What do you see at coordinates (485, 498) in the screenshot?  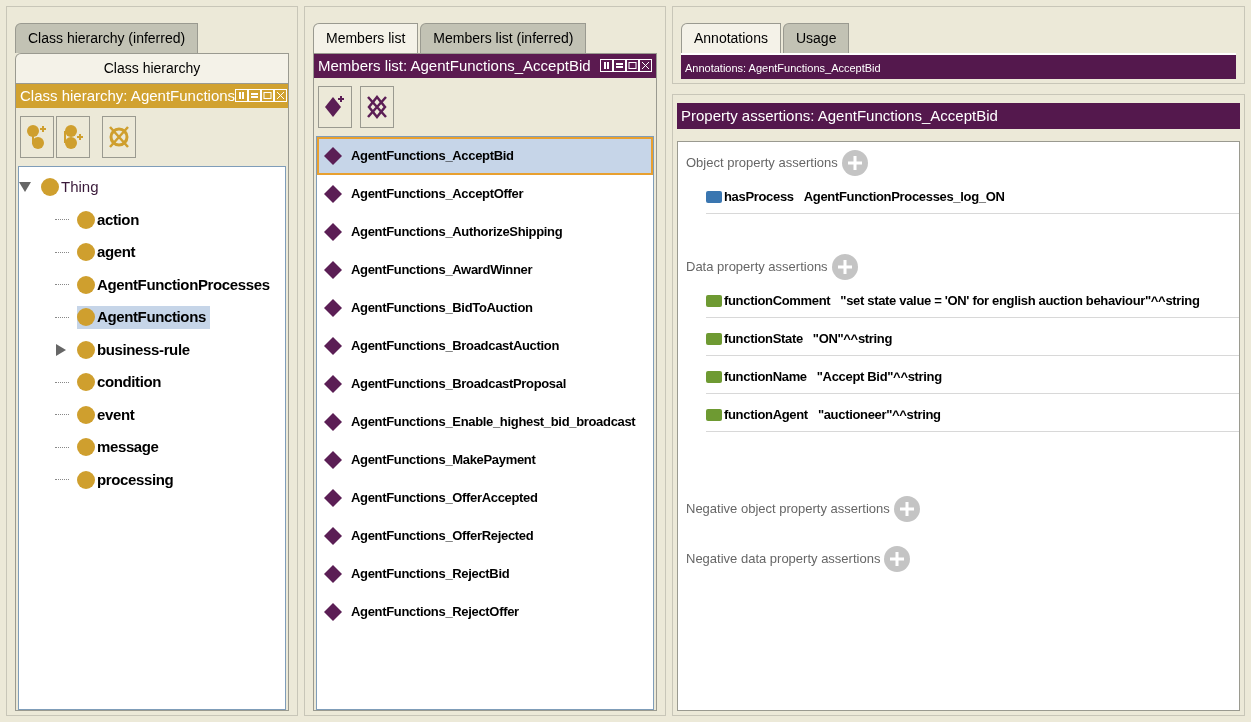 I see `list-item: AgentFunctions_OfferAccepted` at bounding box center [485, 498].